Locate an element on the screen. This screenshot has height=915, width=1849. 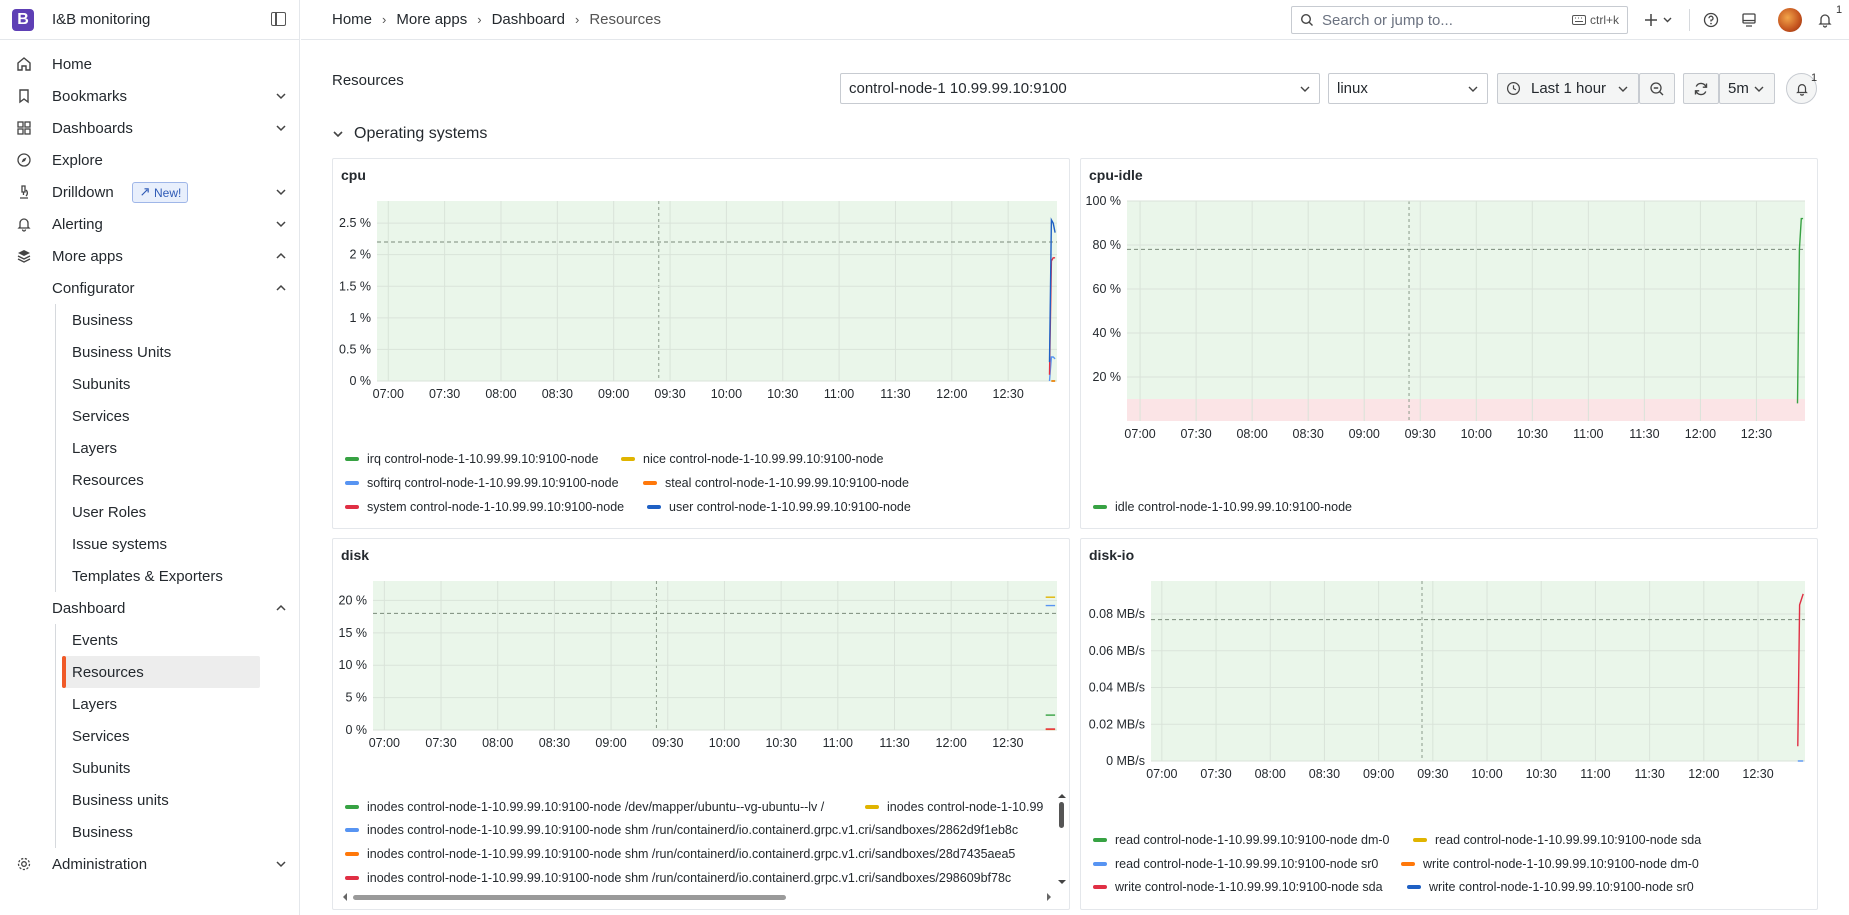
x-tick-label: 07:30 is located at coordinates (444, 394).